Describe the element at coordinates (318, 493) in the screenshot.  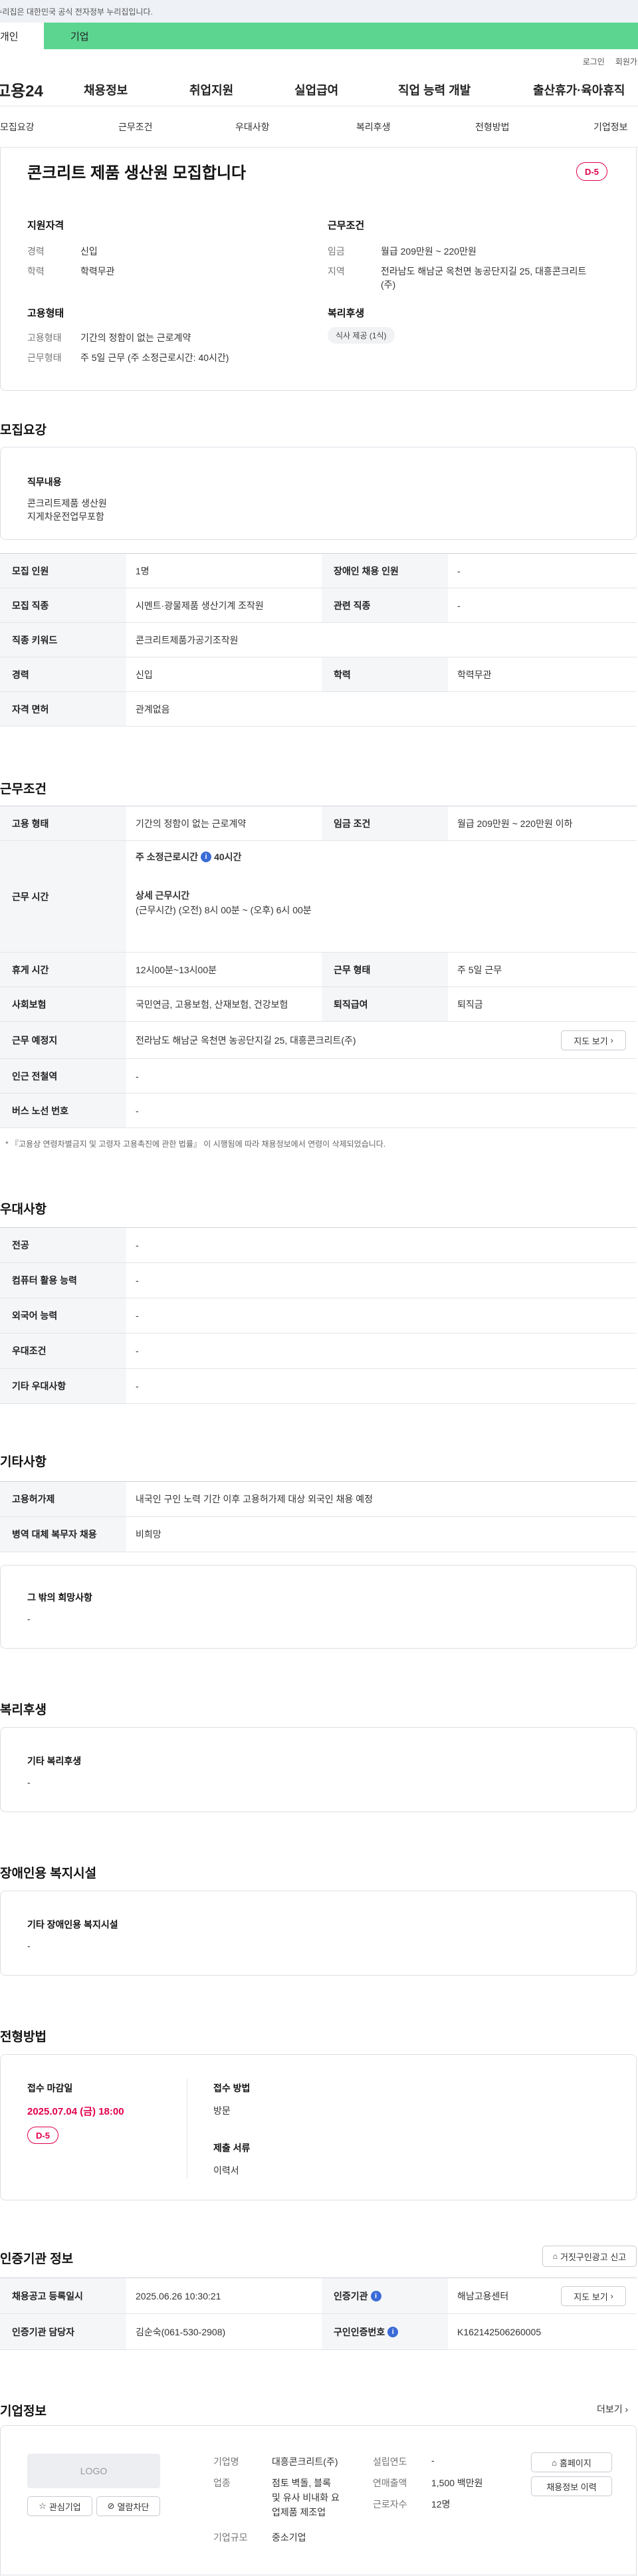
I see `duty-card: 직무내용 콘크리트제품 생산원 지게차운전업무포함` at that location.